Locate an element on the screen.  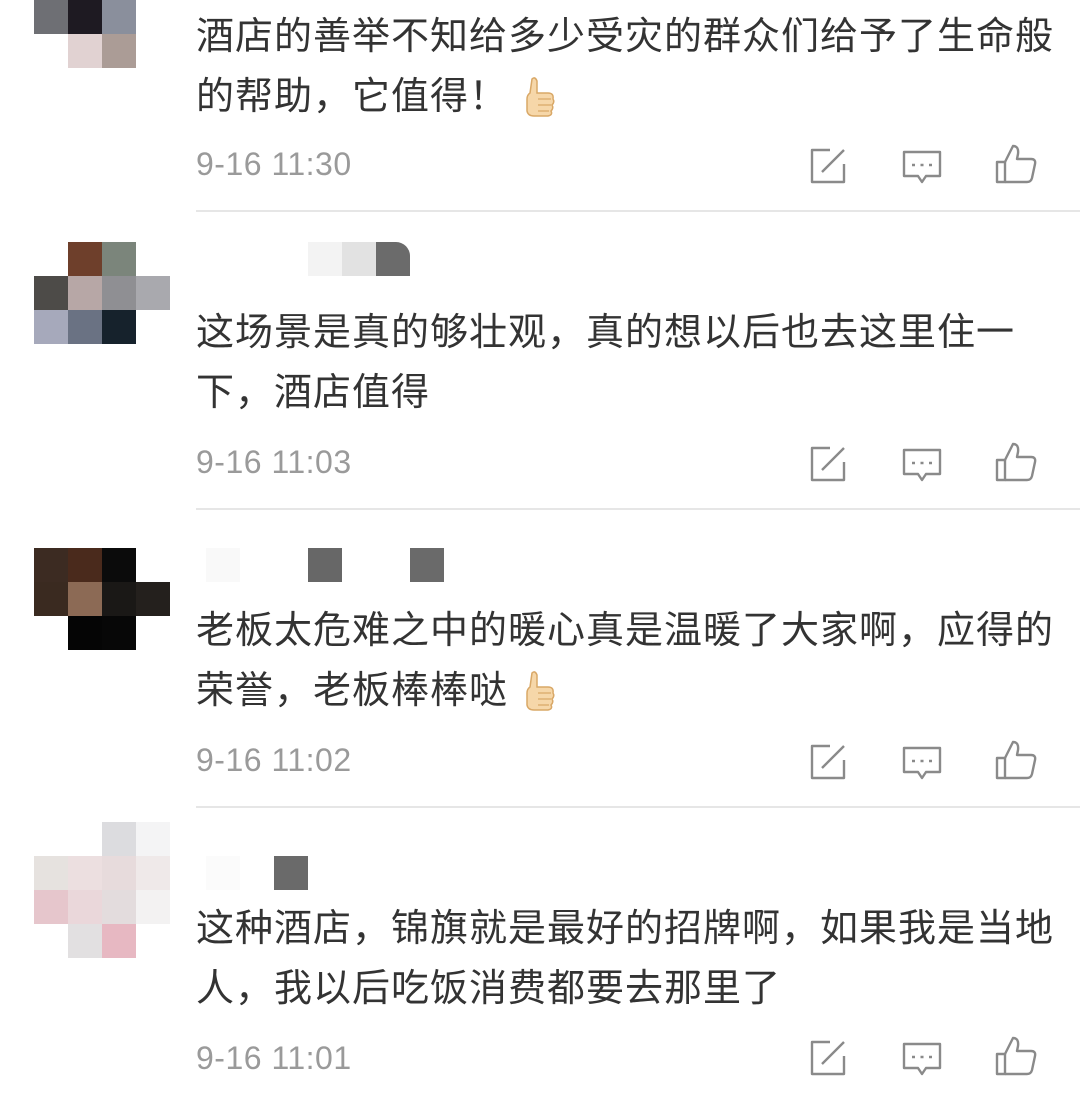
timestamp: 9-16 11:03 is located at coordinates (274, 462).